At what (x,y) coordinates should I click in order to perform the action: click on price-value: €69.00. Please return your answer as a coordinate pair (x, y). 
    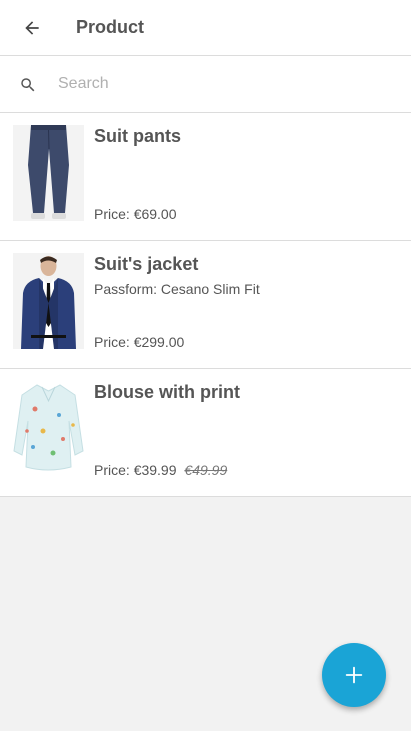
    Looking at the image, I should click on (155, 214).